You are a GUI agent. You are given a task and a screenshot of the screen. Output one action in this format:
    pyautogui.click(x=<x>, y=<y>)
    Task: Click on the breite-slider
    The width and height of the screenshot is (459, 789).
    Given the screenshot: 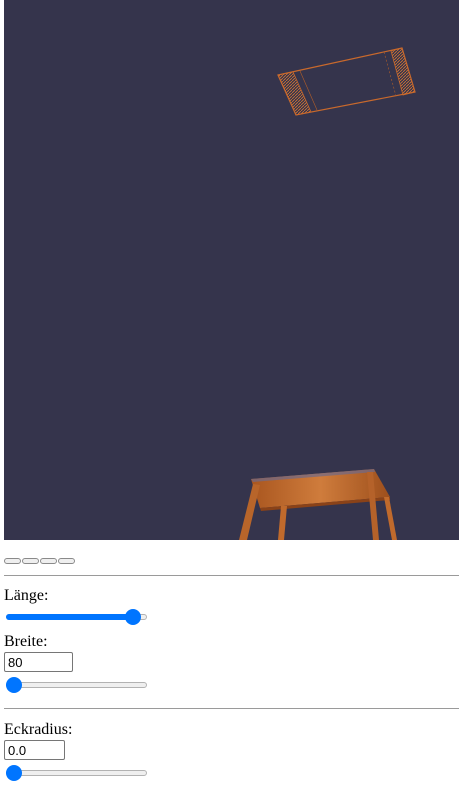 What is the action you would take?
    pyautogui.click(x=76, y=685)
    